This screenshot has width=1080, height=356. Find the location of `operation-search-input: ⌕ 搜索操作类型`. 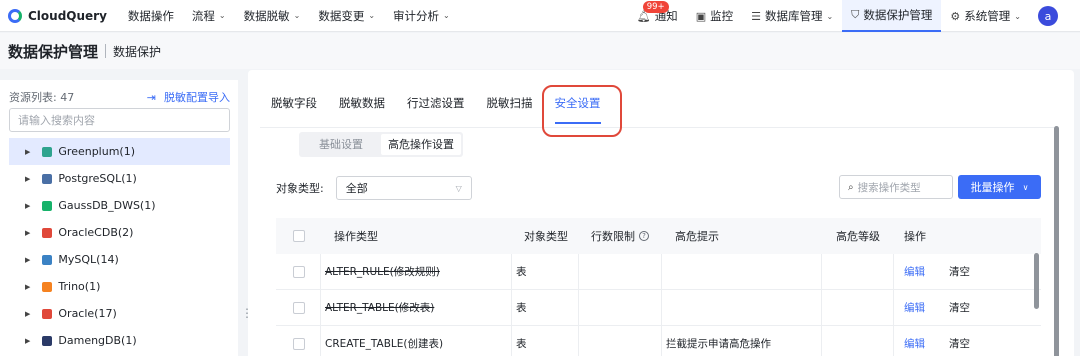

operation-search-input: ⌕ 搜索操作类型 is located at coordinates (896, 187).